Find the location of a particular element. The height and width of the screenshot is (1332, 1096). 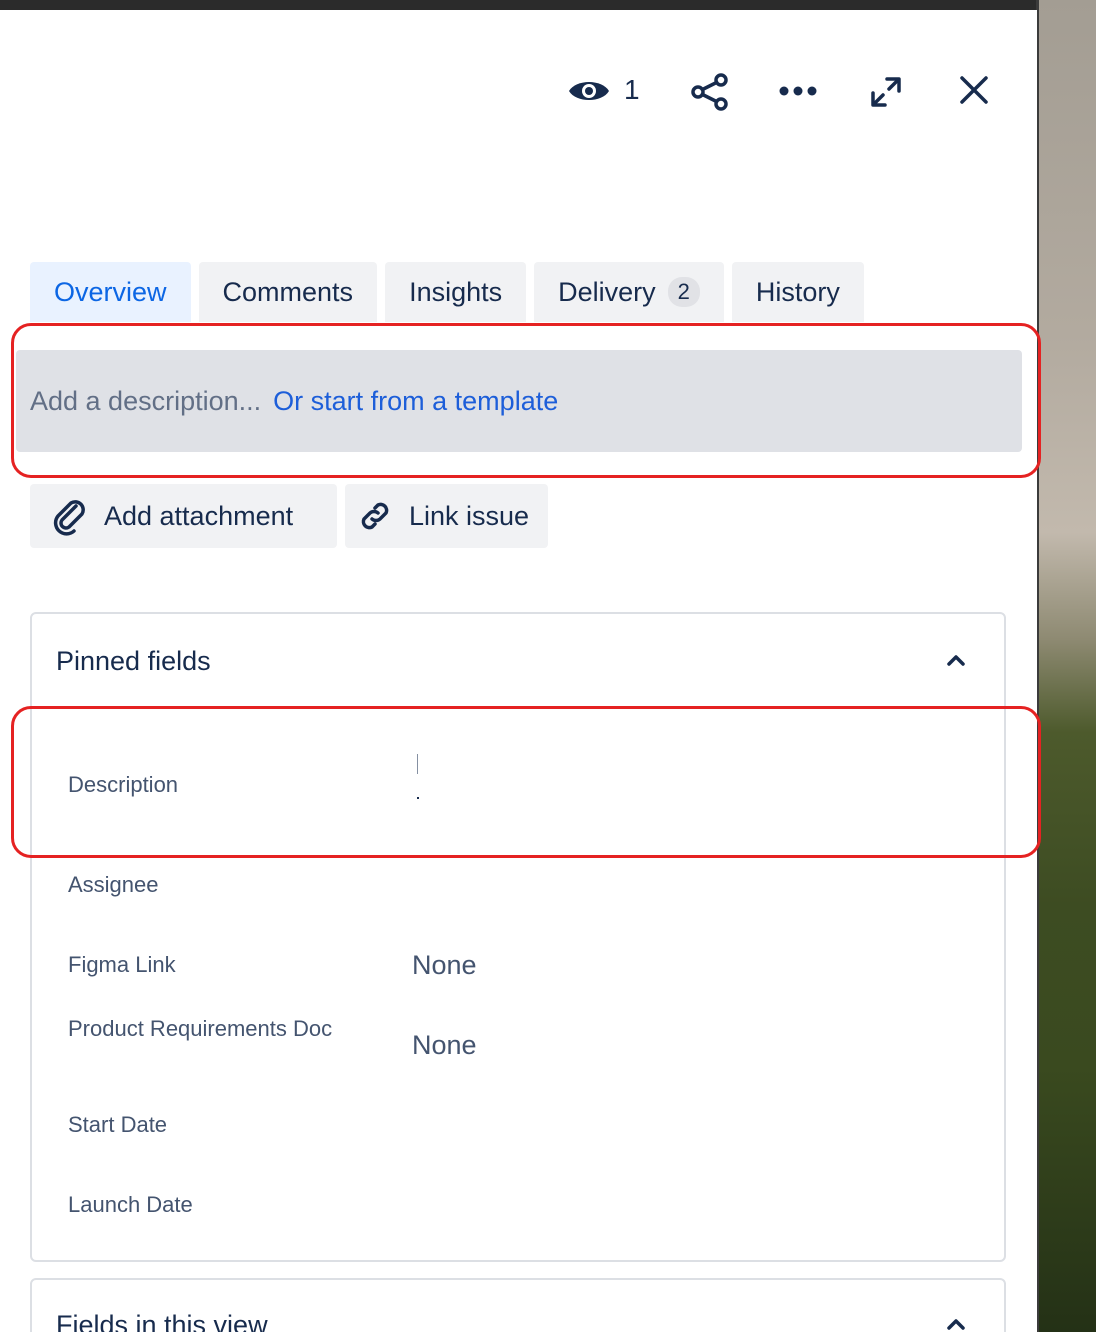

eye-icon is located at coordinates (589, 91).